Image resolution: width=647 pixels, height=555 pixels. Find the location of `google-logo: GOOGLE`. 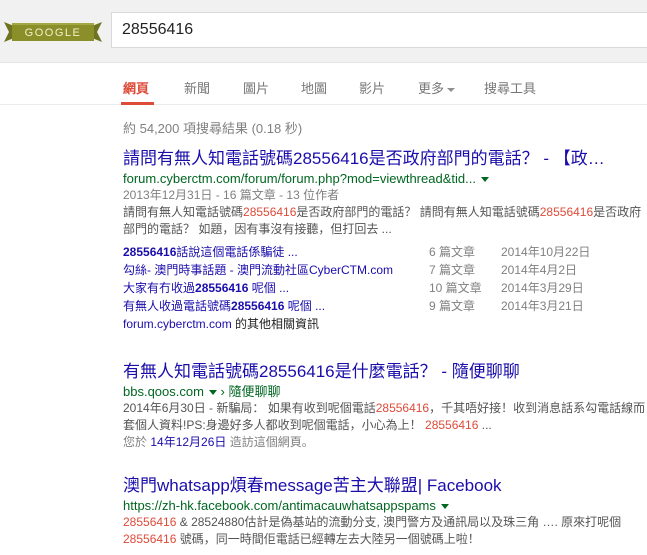

google-logo: GOOGLE is located at coordinates (53, 32).